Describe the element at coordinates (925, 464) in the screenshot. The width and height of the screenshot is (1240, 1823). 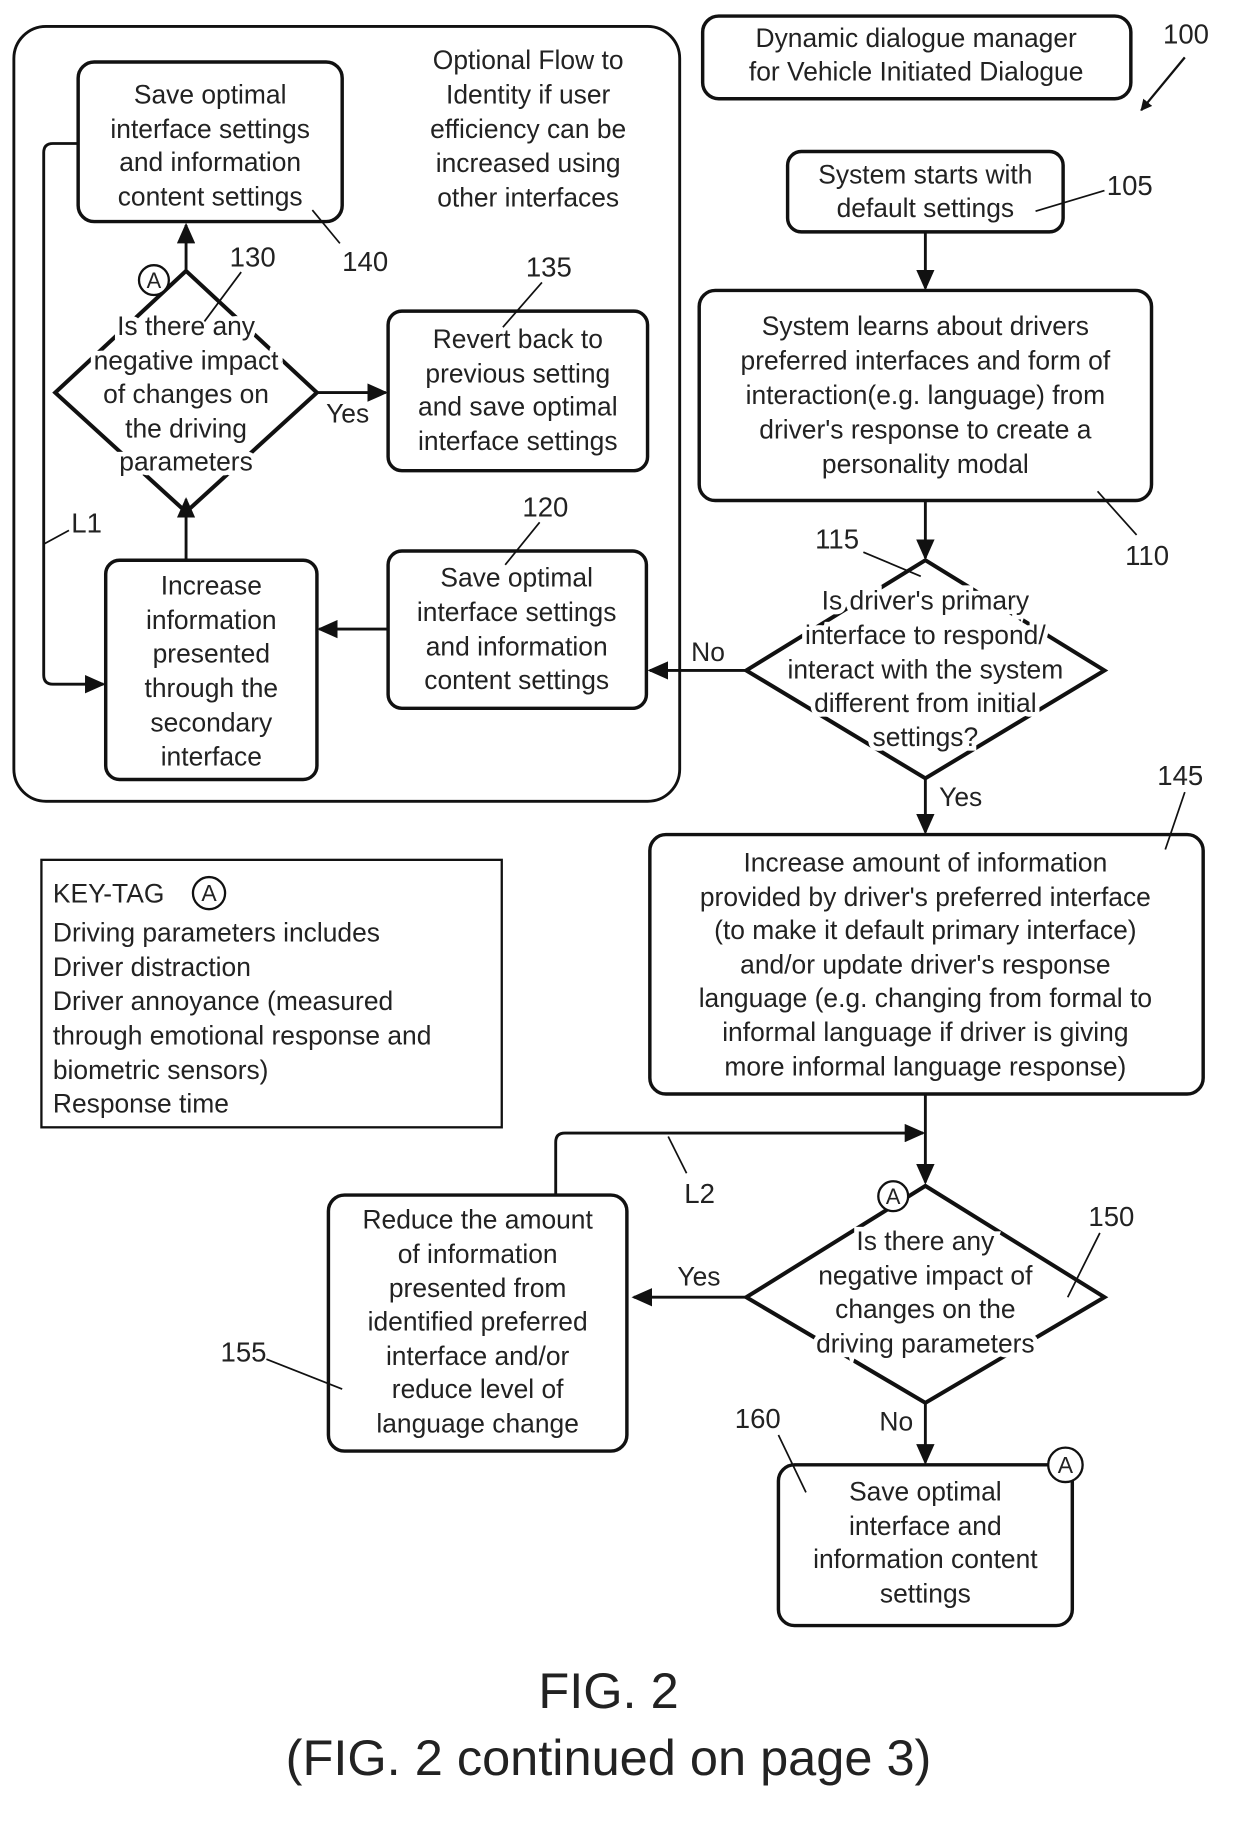
I see `svg-text: personality modal` at that location.